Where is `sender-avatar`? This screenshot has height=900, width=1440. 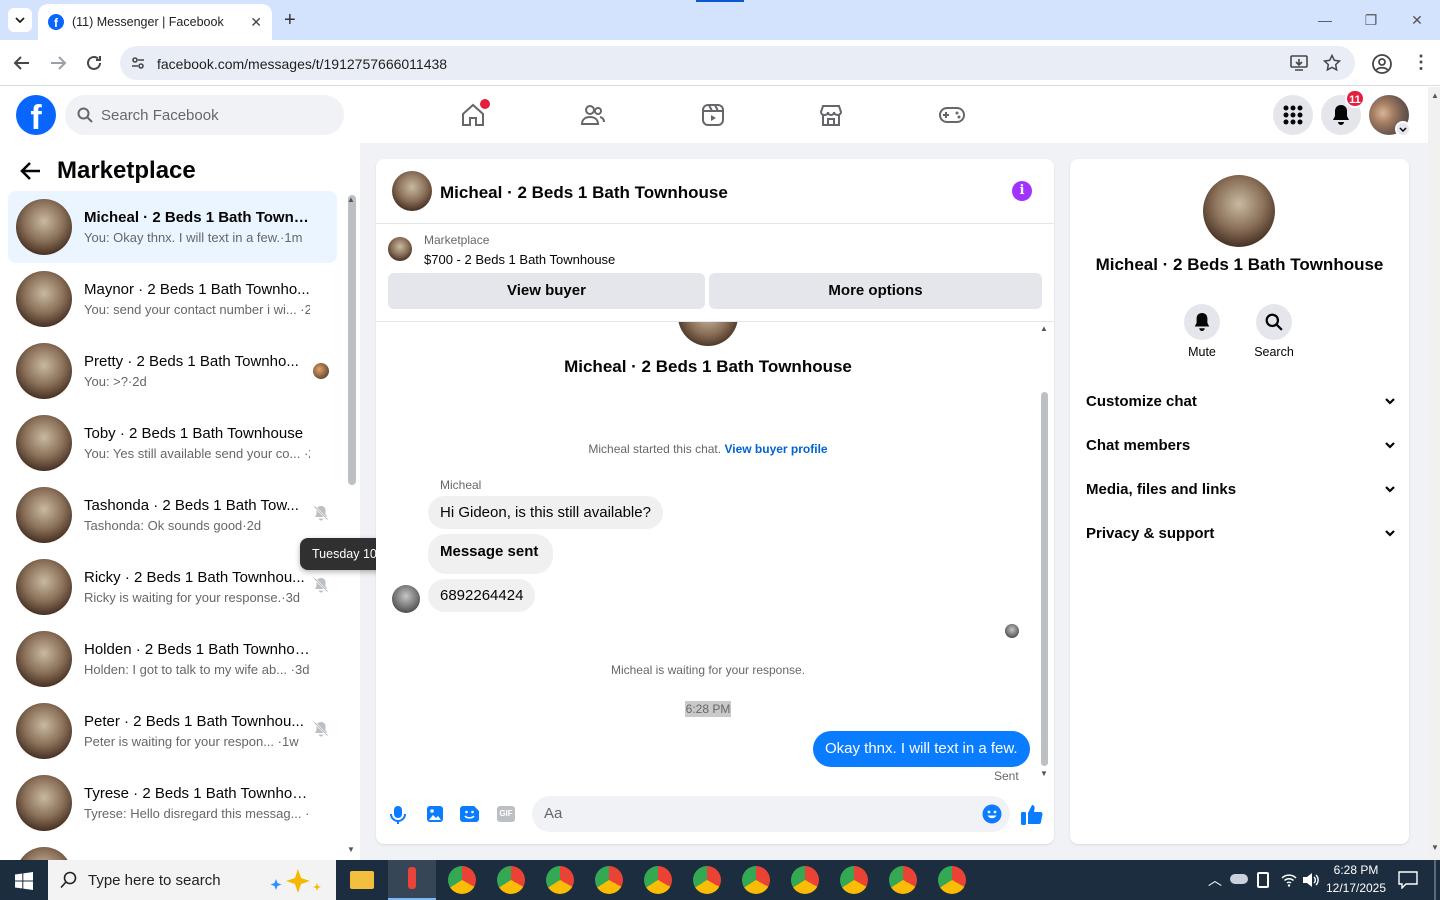 sender-avatar is located at coordinates (406, 599).